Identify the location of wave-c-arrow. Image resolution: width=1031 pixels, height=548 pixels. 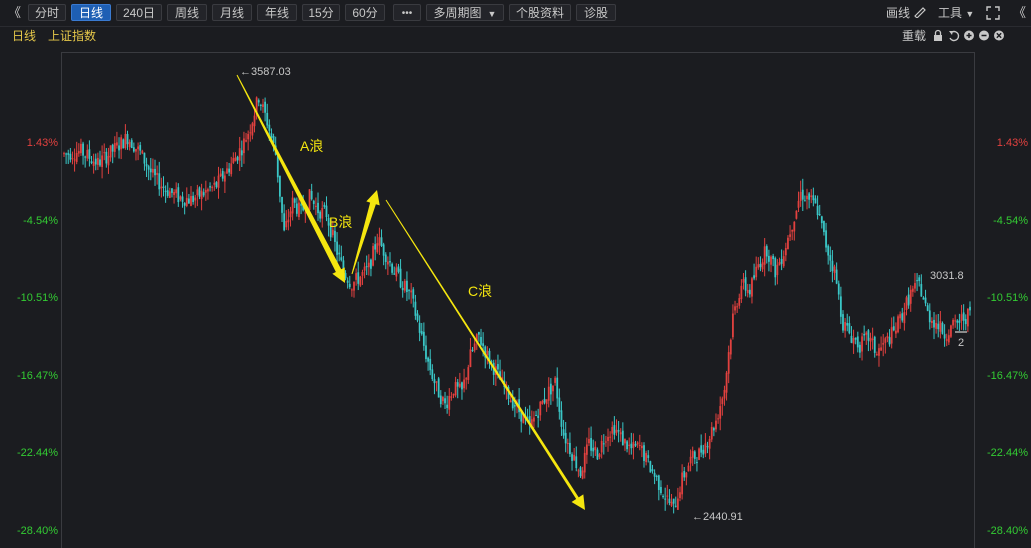
(485, 354).